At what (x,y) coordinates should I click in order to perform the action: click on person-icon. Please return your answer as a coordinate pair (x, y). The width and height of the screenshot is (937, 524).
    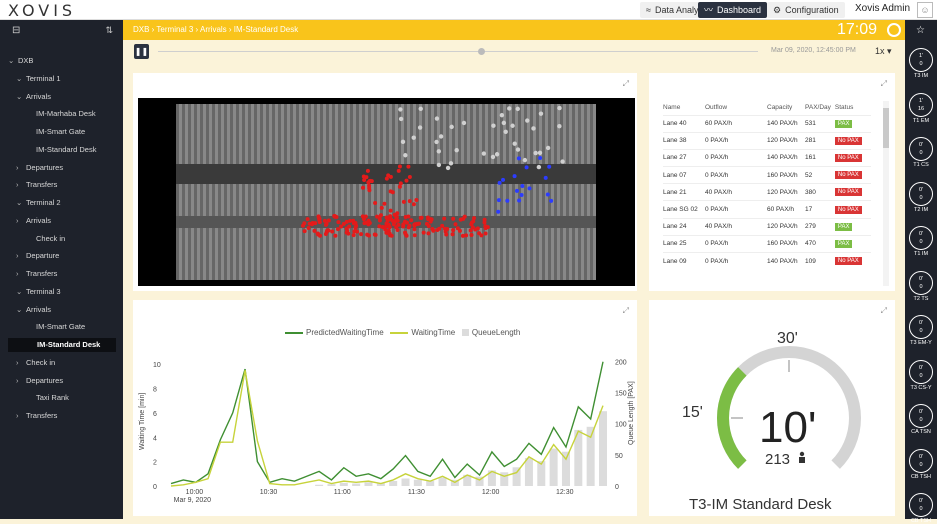
    Looking at the image, I should click on (802, 454).